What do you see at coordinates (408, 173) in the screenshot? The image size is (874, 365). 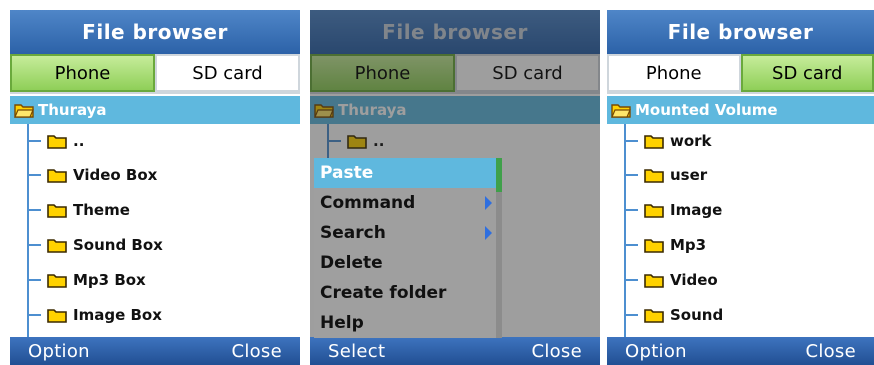 I see `menu-item-paste: Paste` at bounding box center [408, 173].